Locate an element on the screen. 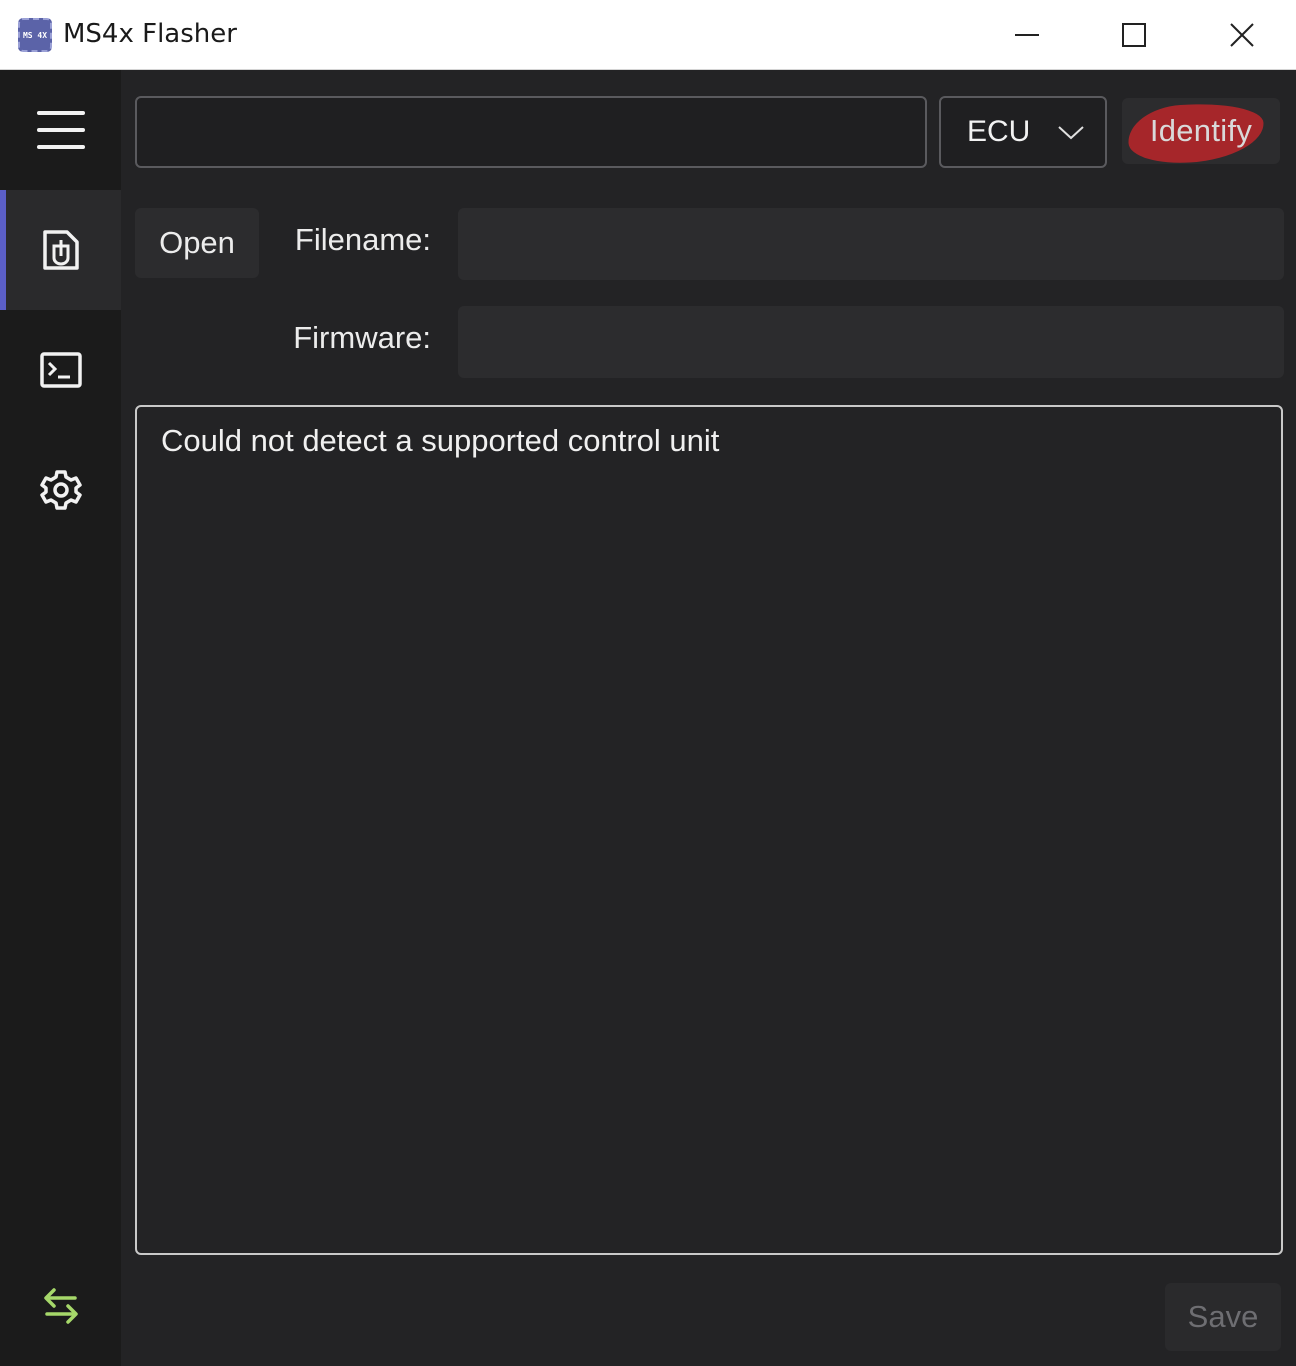 Image resolution: width=1296 pixels, height=1366 pixels. filename-field is located at coordinates (871, 244).